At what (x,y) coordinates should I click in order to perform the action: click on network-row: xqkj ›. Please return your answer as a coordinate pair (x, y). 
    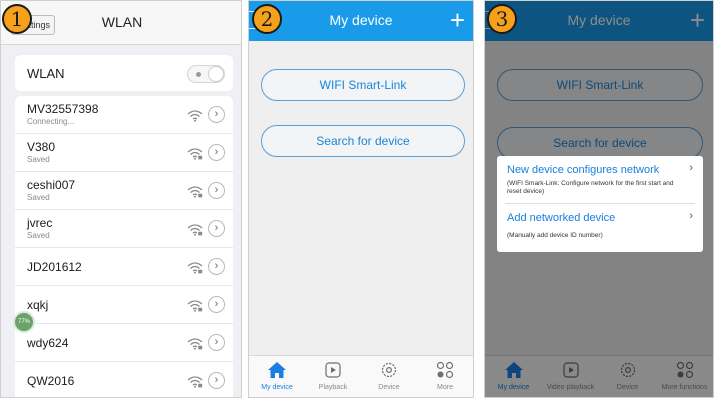
    Looking at the image, I should click on (124, 305).